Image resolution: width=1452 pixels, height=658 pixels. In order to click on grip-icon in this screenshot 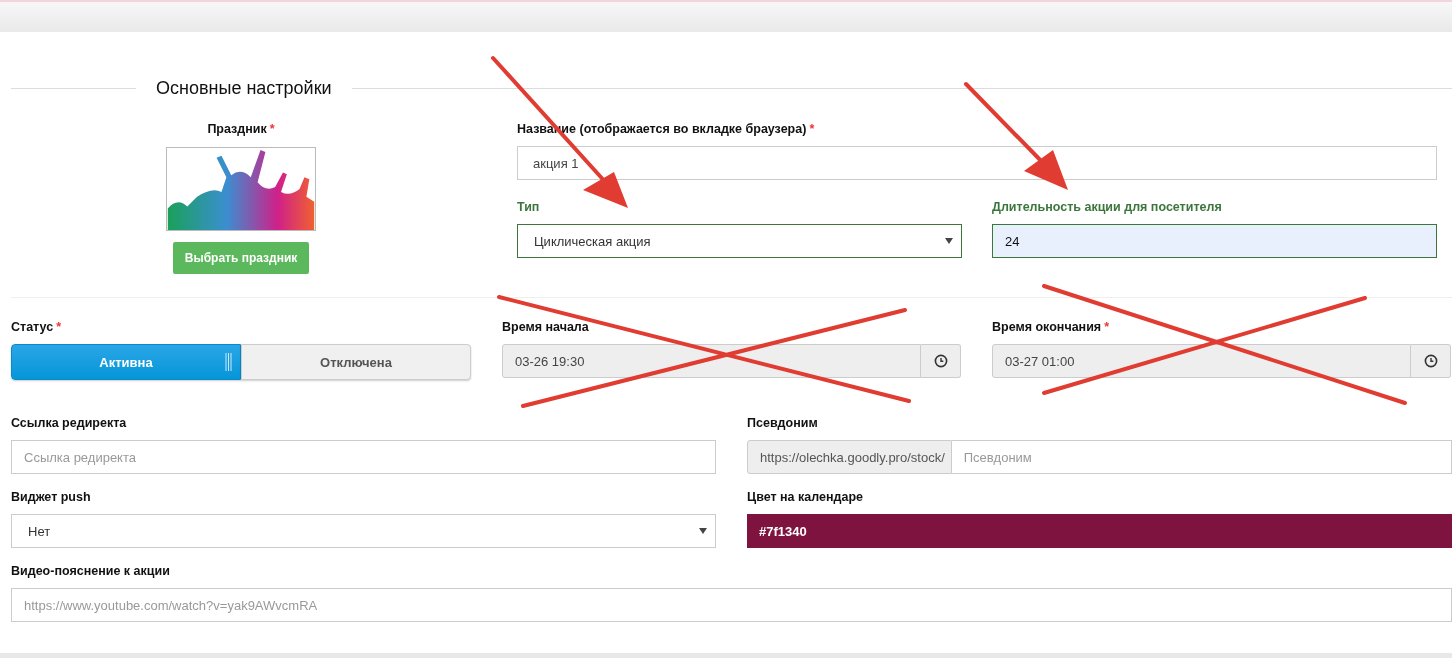, I will do `click(228, 362)`.